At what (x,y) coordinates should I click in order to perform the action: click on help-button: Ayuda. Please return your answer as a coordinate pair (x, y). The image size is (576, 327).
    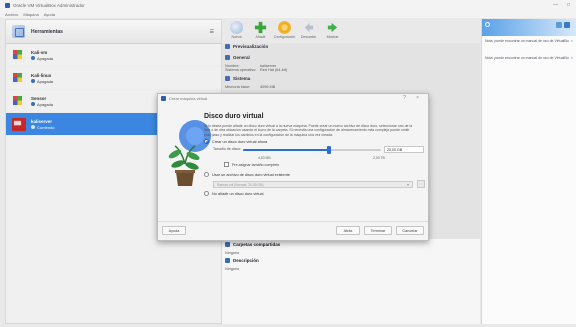
    Looking at the image, I should click on (174, 230).